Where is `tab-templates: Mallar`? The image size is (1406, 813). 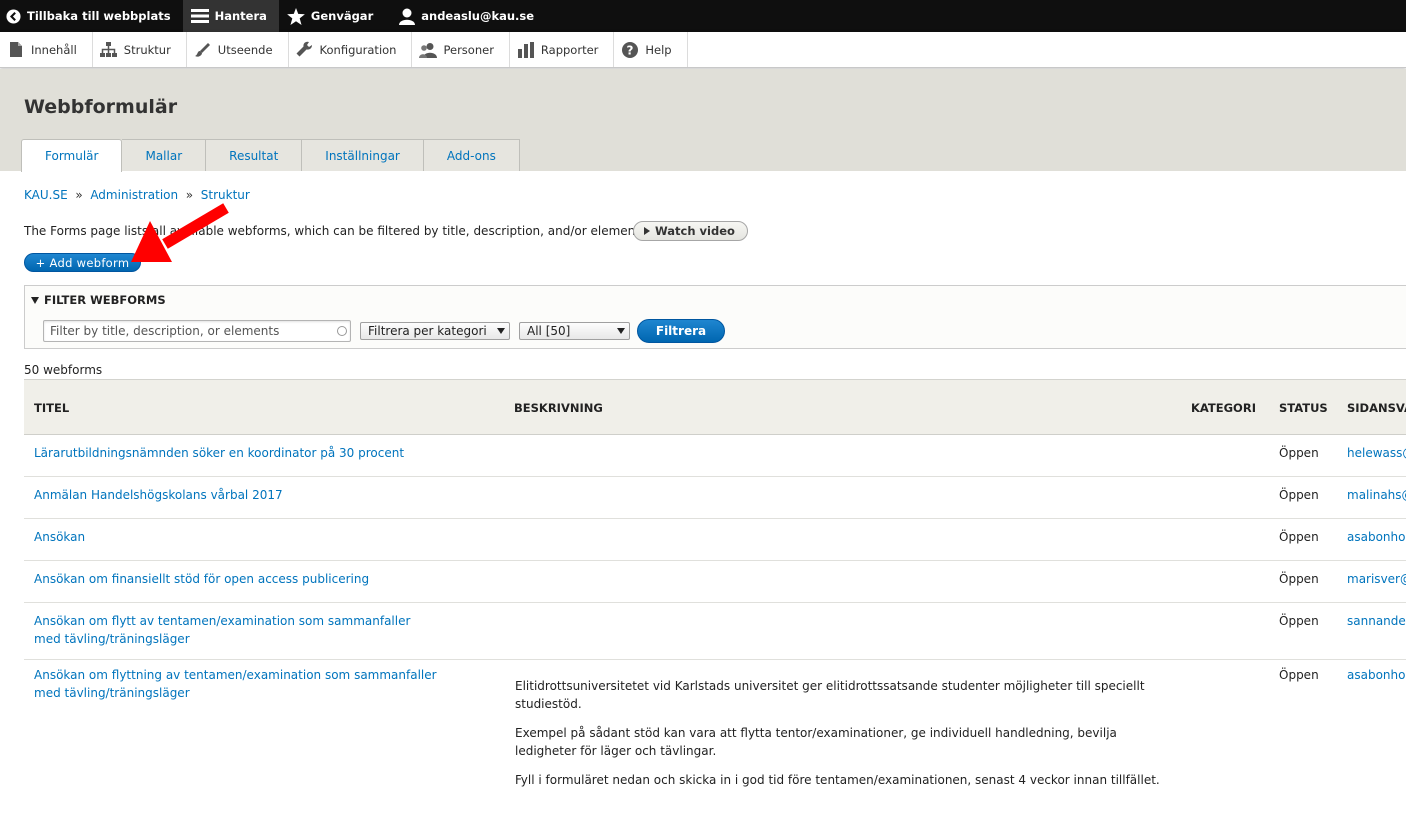 tab-templates: Mallar is located at coordinates (164, 155).